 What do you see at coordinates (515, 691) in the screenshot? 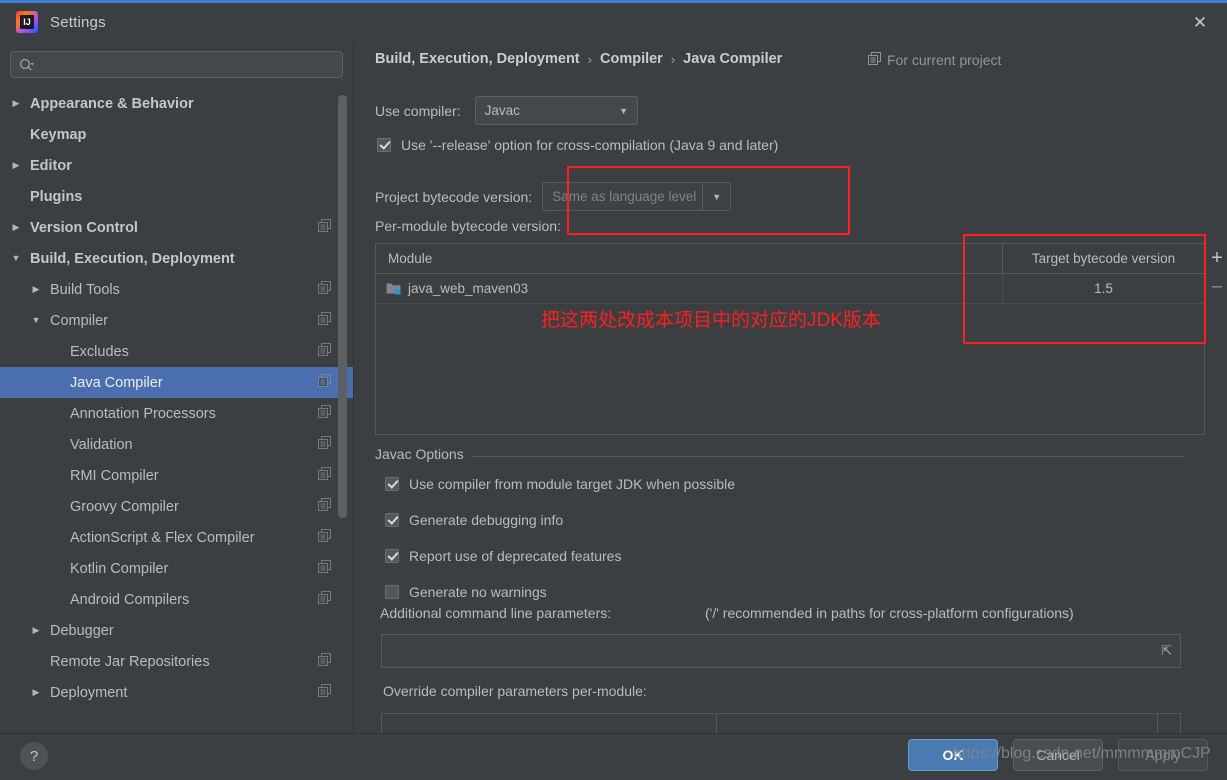
I see `override-params-label: Override compiler parameters per-module:` at bounding box center [515, 691].